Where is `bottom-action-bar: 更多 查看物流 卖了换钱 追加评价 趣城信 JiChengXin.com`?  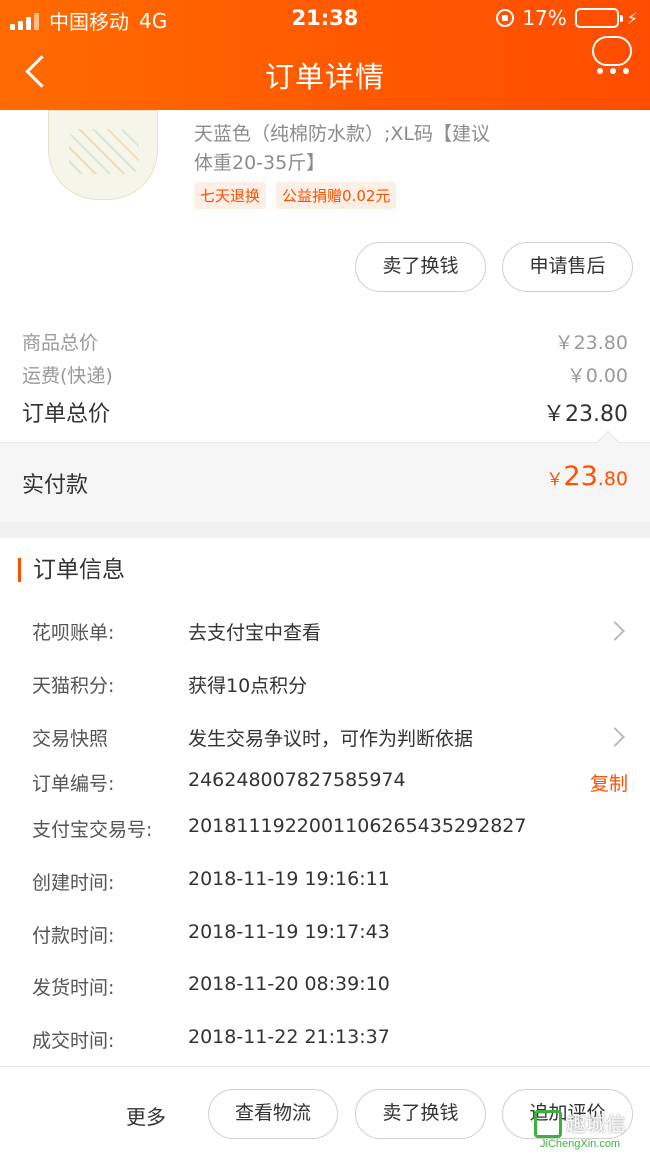
bottom-action-bar: 更多 查看物流 卖了换钱 追加评价 趣城信 JiChengXin.com is located at coordinates (325, 1111).